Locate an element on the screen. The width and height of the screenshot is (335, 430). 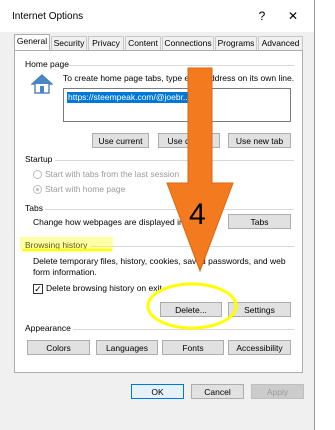
arrow-annotation is located at coordinates (200, 170).